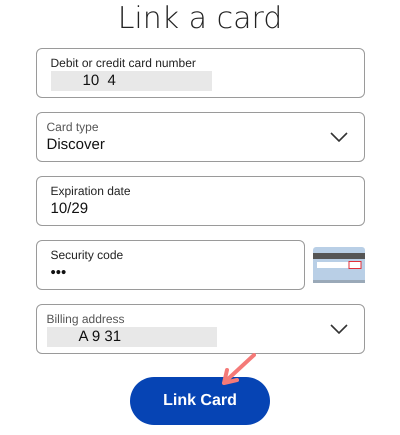 The height and width of the screenshot is (435, 400). What do you see at coordinates (200, 19) in the screenshot?
I see `page-title: Link a card` at bounding box center [200, 19].